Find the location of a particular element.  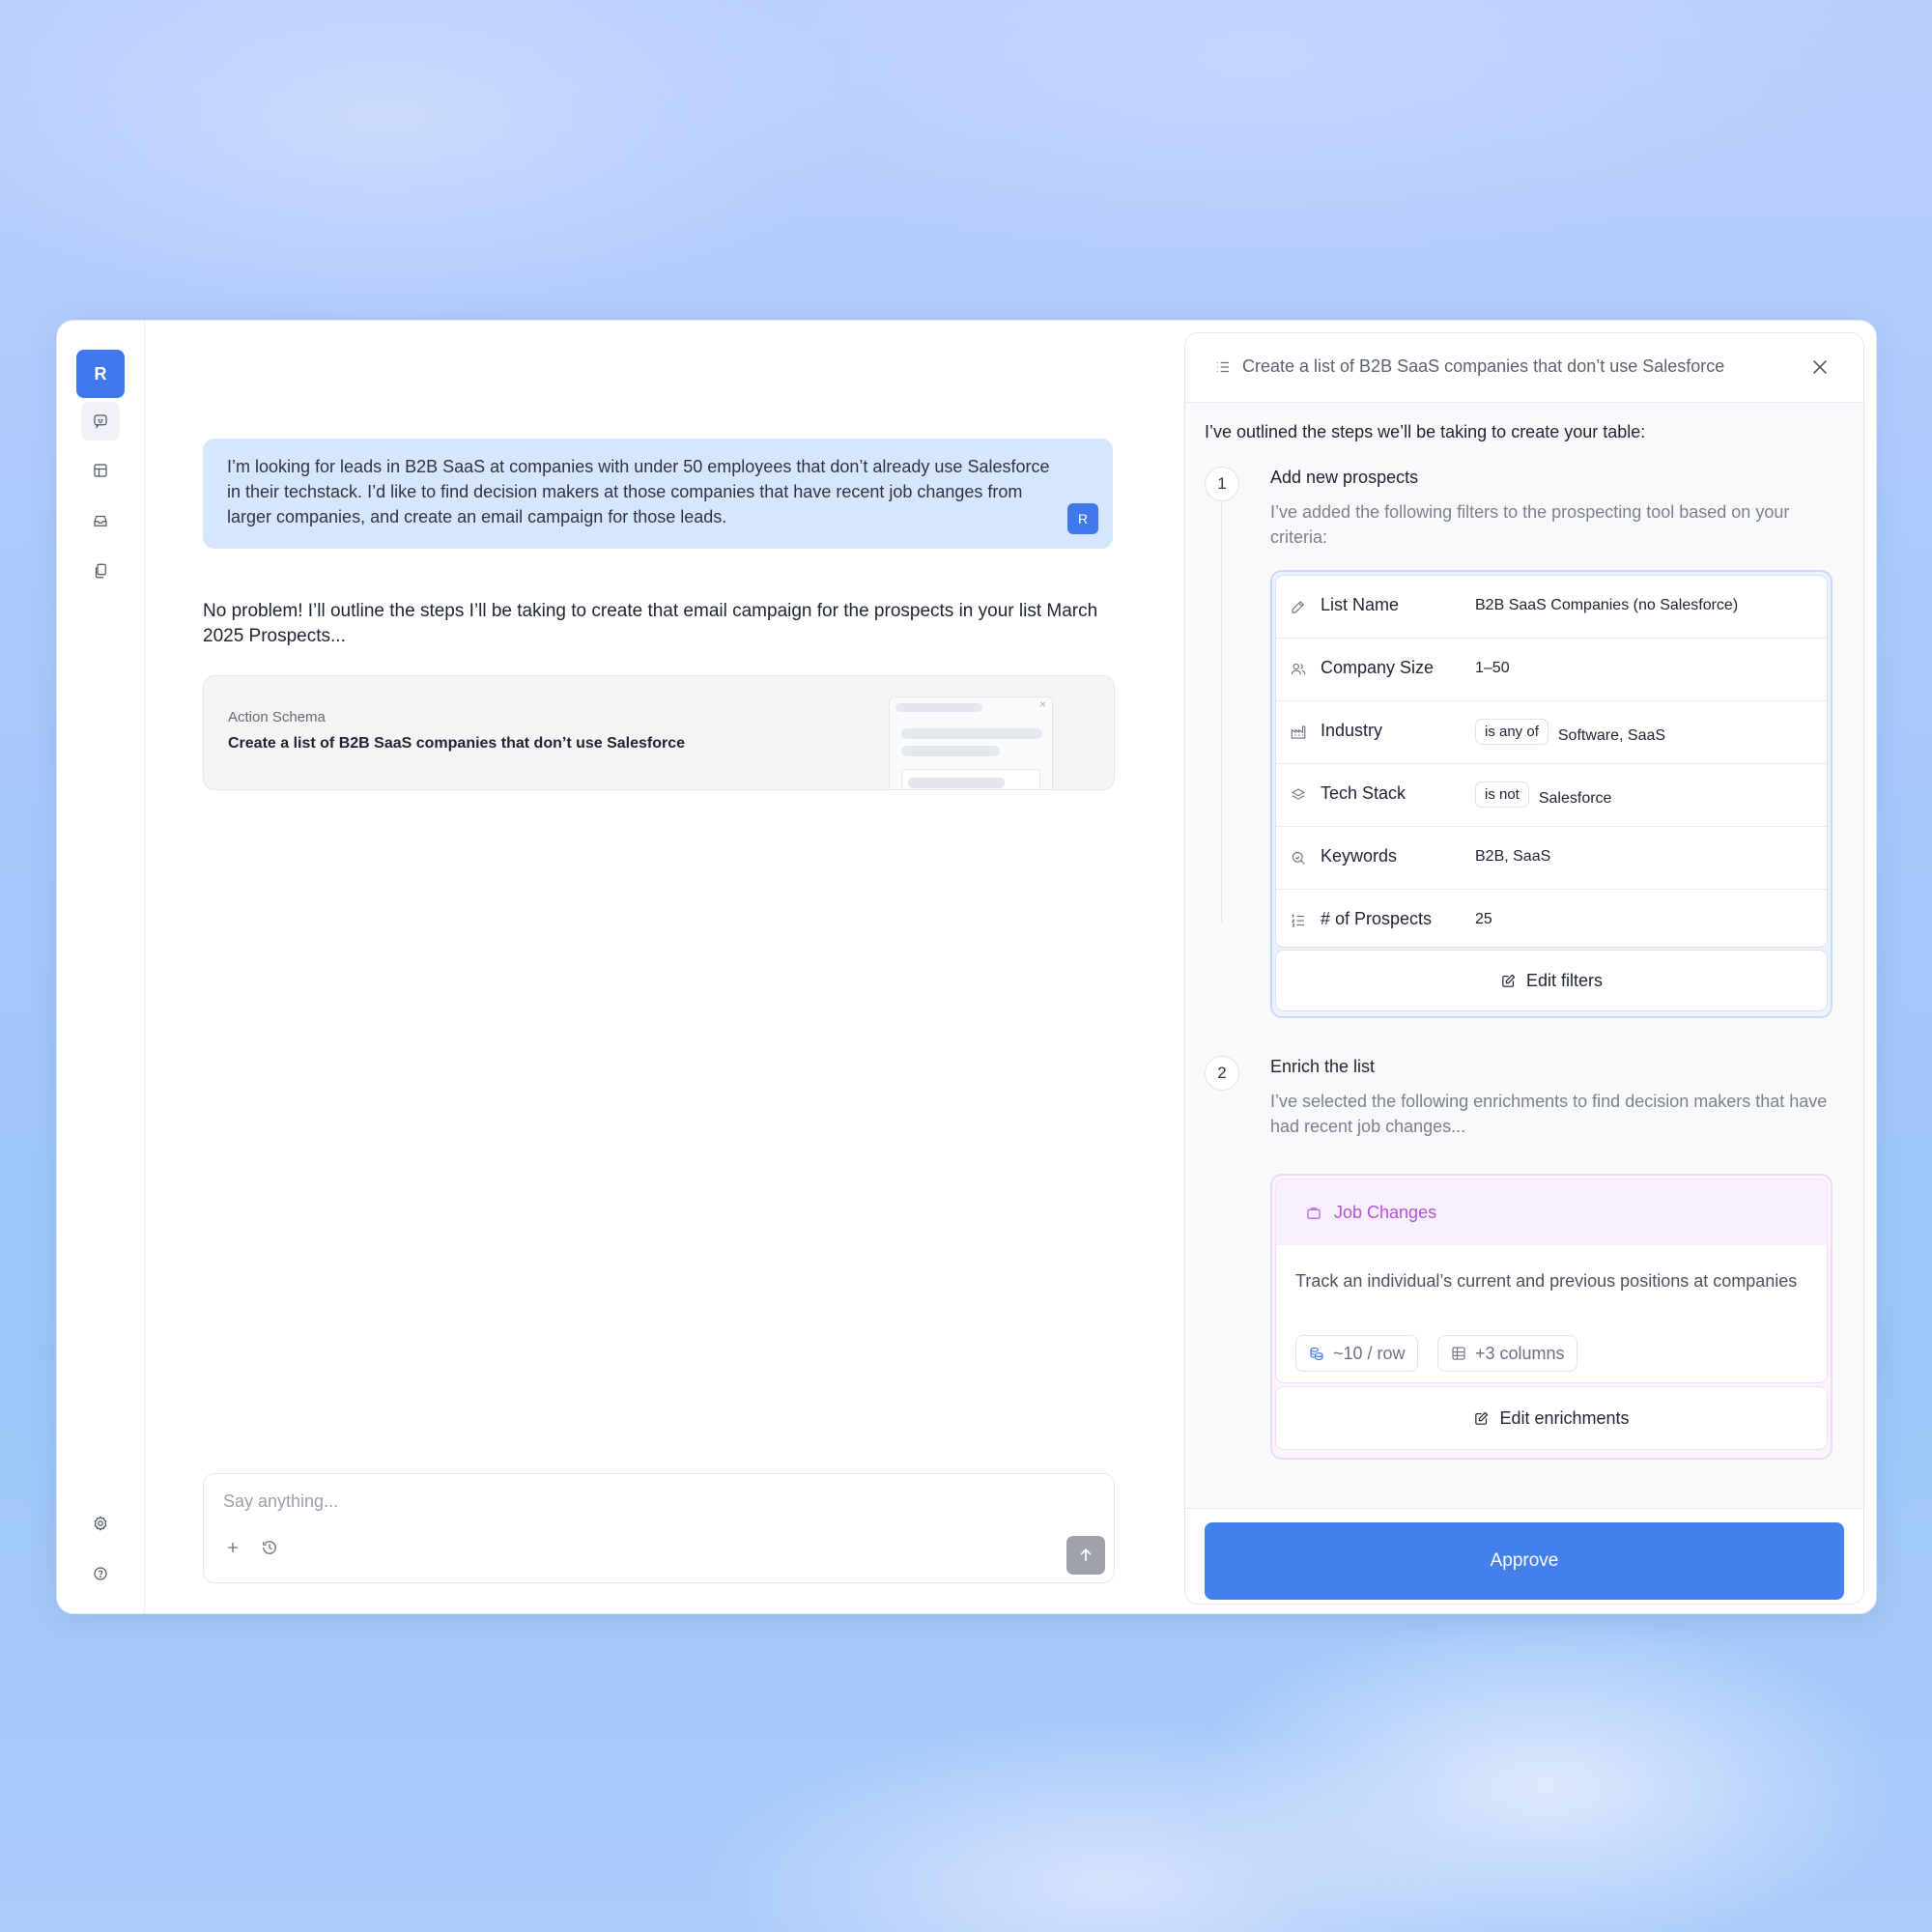

plus-icon is located at coordinates (233, 1547).